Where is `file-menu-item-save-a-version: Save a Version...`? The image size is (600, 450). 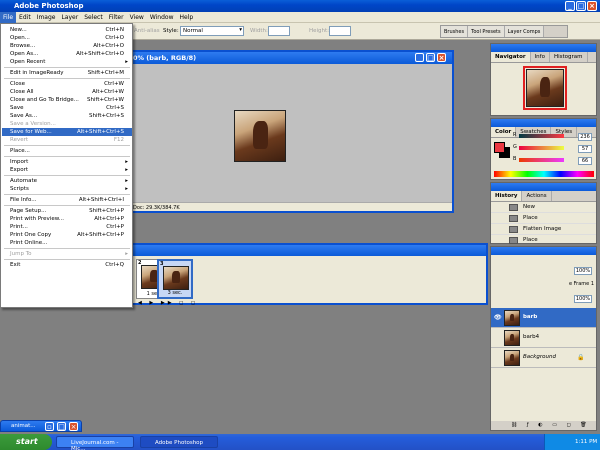
file-menu-item-save-a-version: Save a Version... is located at coordinates (67, 124).